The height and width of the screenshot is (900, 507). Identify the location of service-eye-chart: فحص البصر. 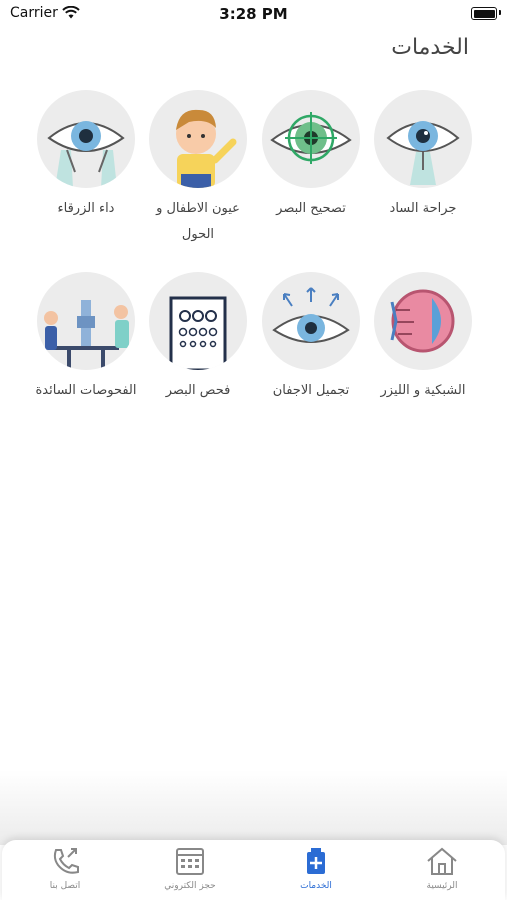
(198, 338).